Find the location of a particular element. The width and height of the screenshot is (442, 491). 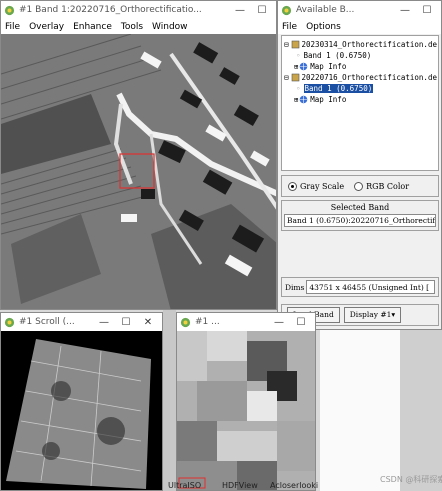

gray-scale-radio is located at coordinates (292, 186).